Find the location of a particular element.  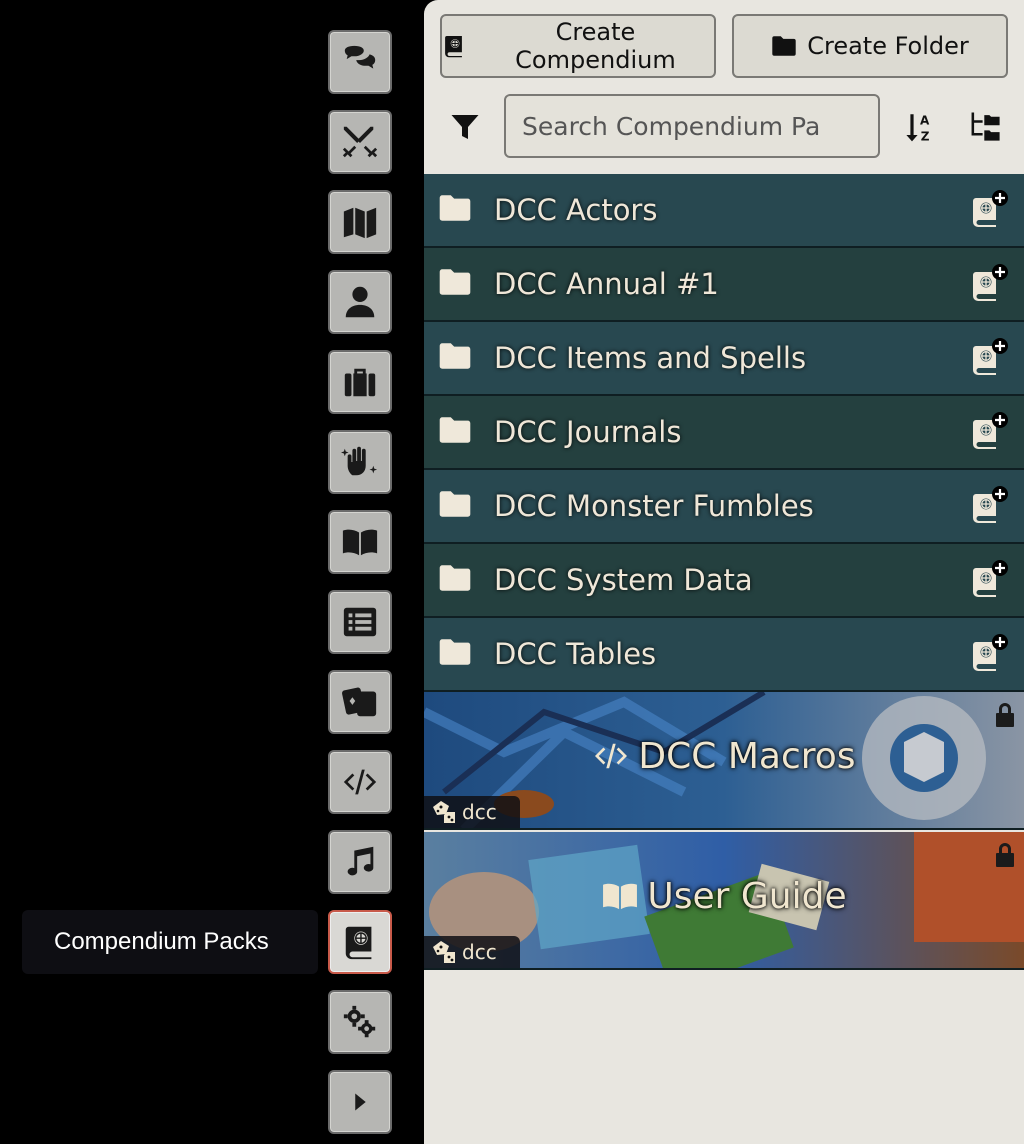

folder-row: DCC Tables is located at coordinates (724, 655).